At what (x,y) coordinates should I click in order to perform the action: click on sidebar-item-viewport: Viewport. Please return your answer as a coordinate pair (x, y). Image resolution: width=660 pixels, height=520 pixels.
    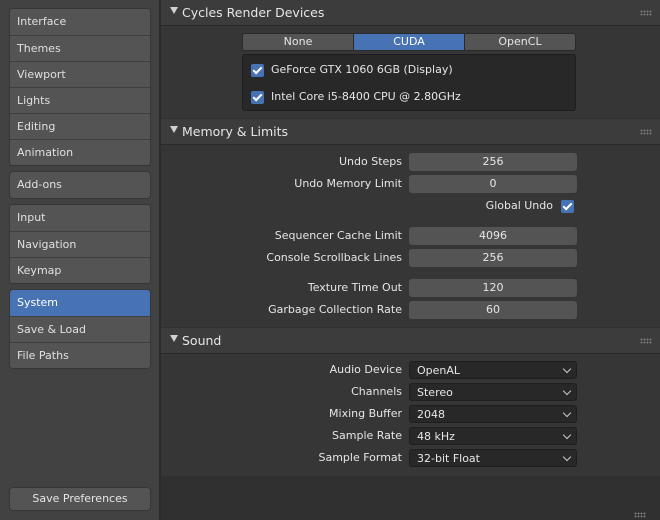
    Looking at the image, I should click on (80, 74).